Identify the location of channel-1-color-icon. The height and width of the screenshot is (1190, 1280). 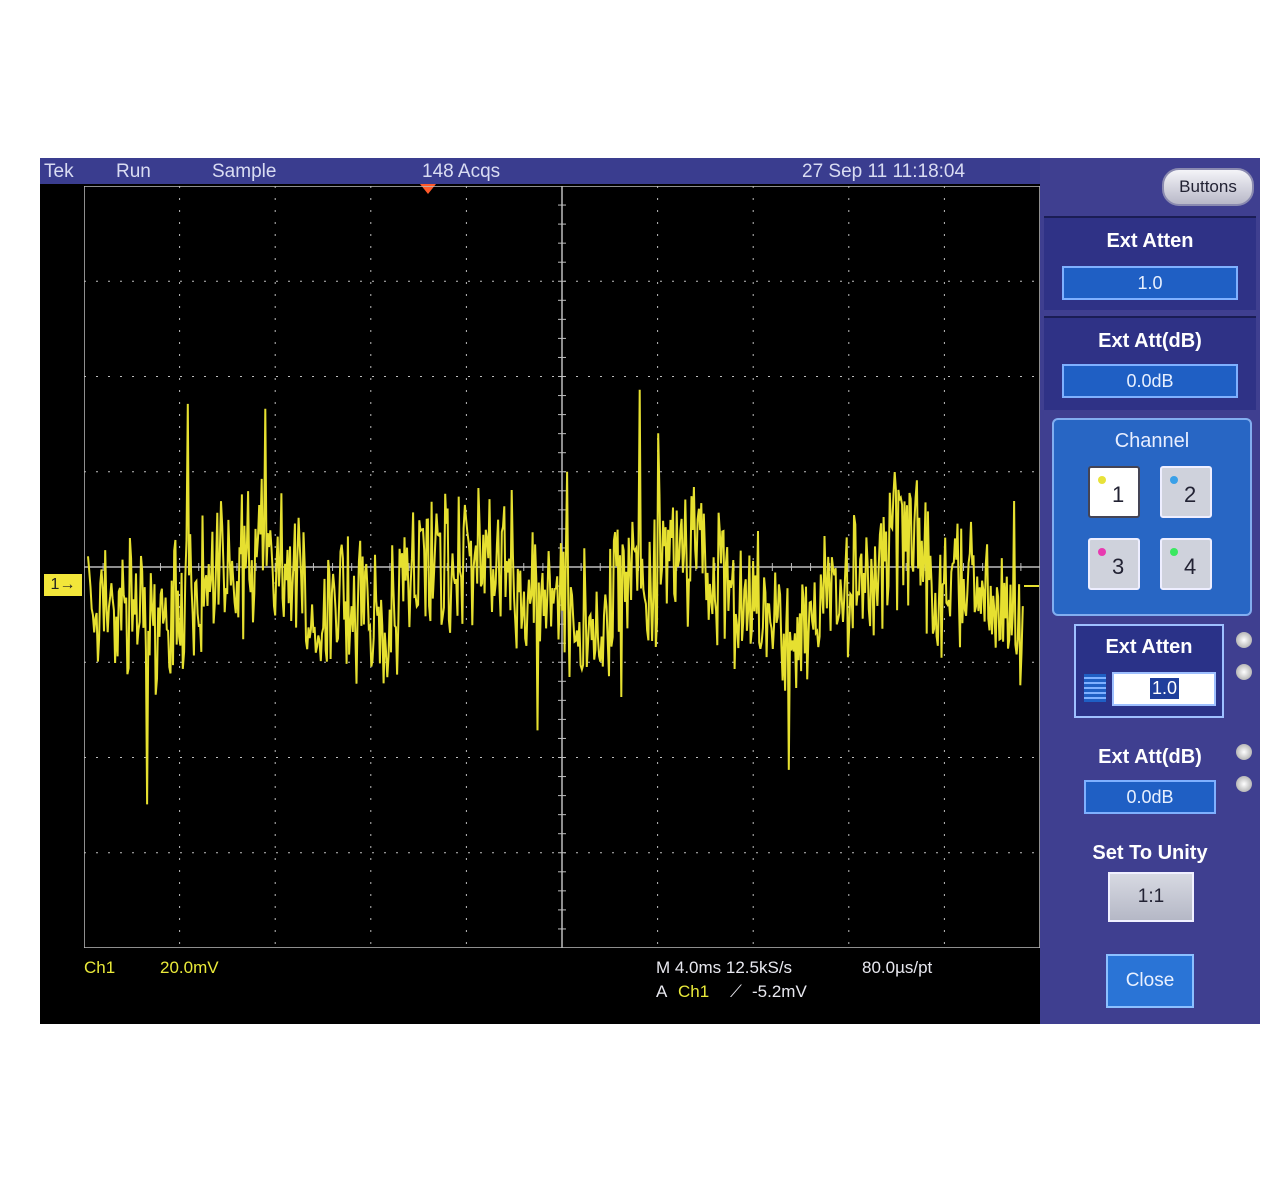
(1102, 480).